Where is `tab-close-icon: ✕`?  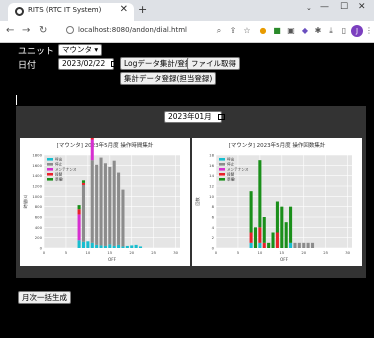
tab-close-icon: ✕ is located at coordinates (124, 9).